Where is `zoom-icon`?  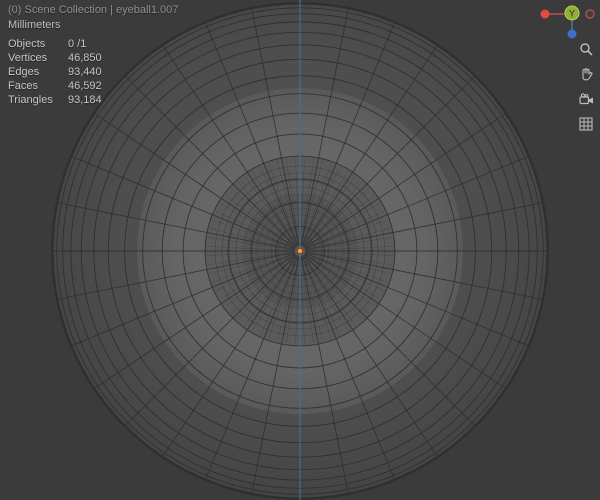
zoom-icon is located at coordinates (586, 49).